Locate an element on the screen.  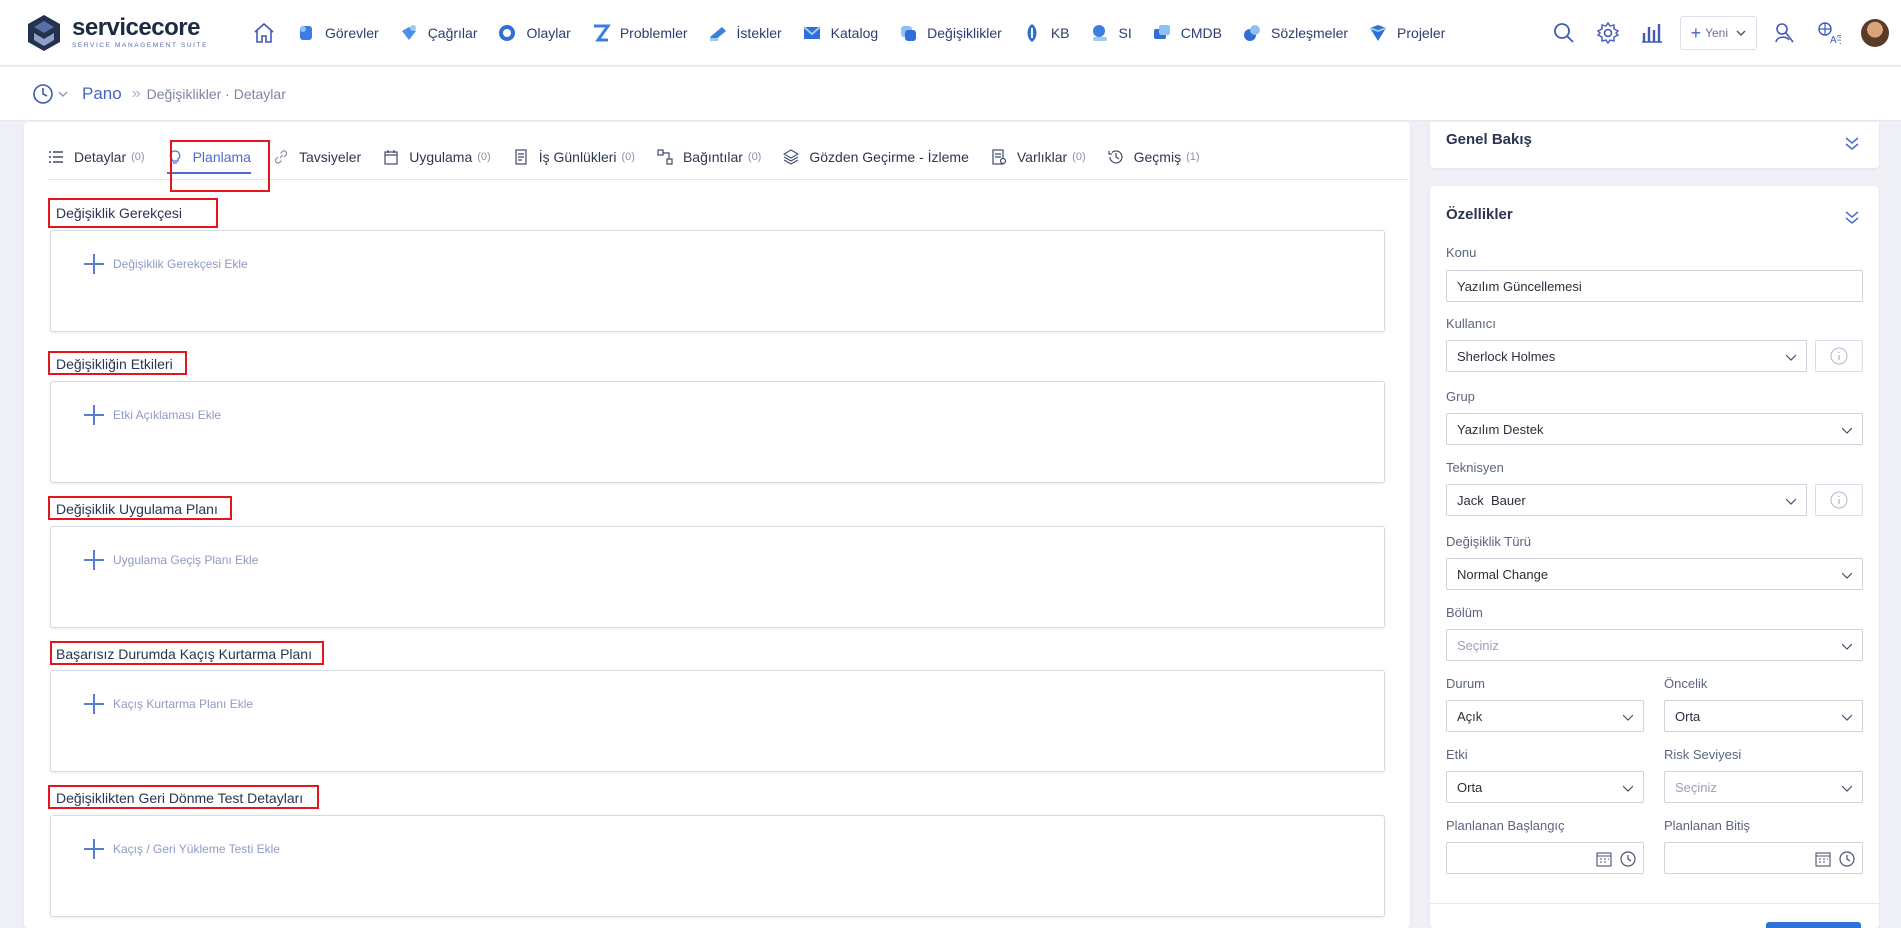
department-select: Seçiniz is located at coordinates (1654, 645).